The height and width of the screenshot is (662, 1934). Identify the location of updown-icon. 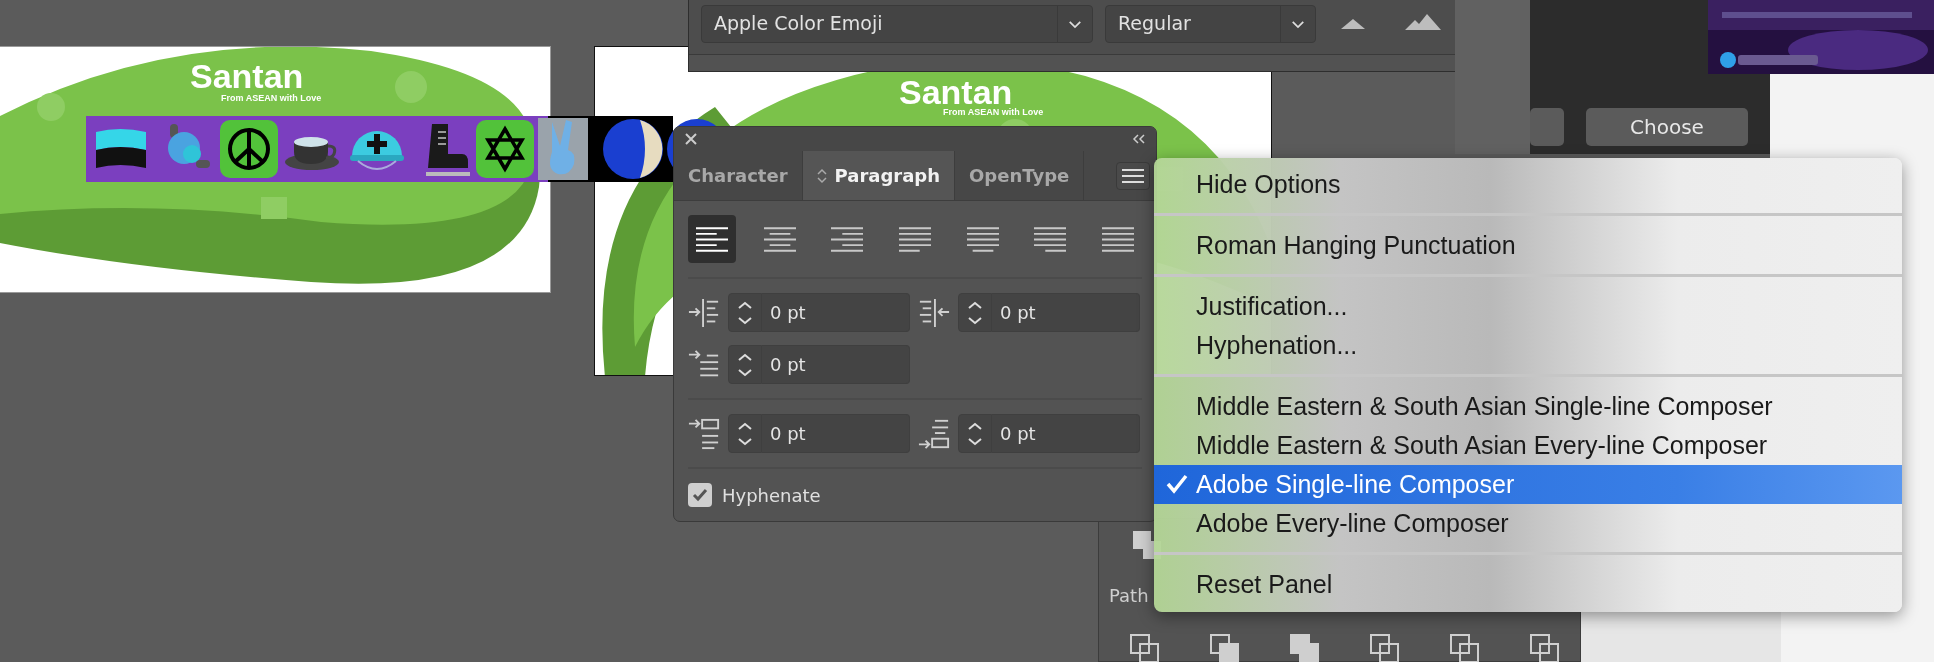
(821, 175).